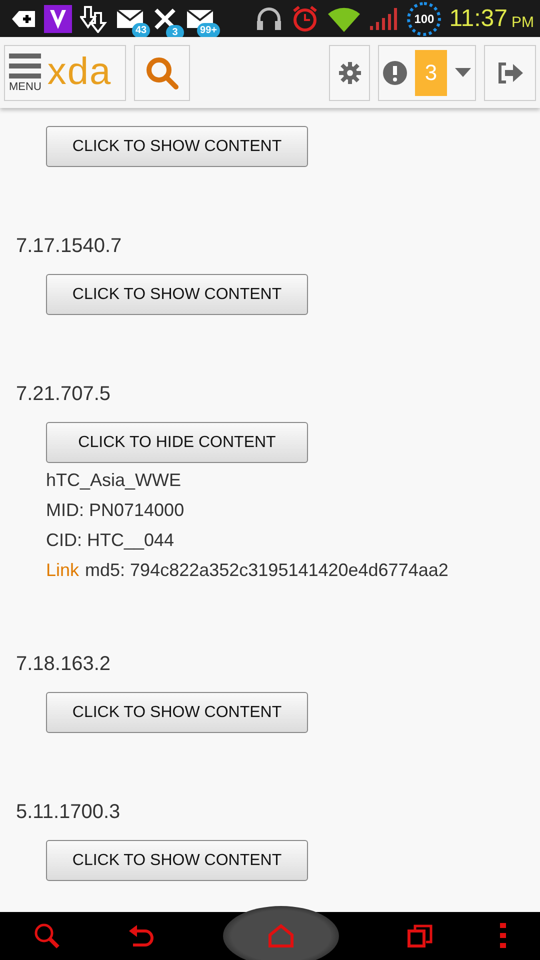 The height and width of the screenshot is (960, 540). What do you see at coordinates (111, 540) in the screenshot?
I see `content-line: CID: HTC__044` at bounding box center [111, 540].